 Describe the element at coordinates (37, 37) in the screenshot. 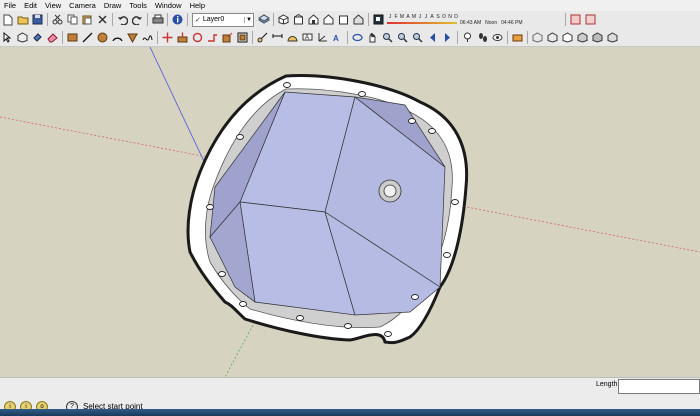

I see `paint-icon` at that location.